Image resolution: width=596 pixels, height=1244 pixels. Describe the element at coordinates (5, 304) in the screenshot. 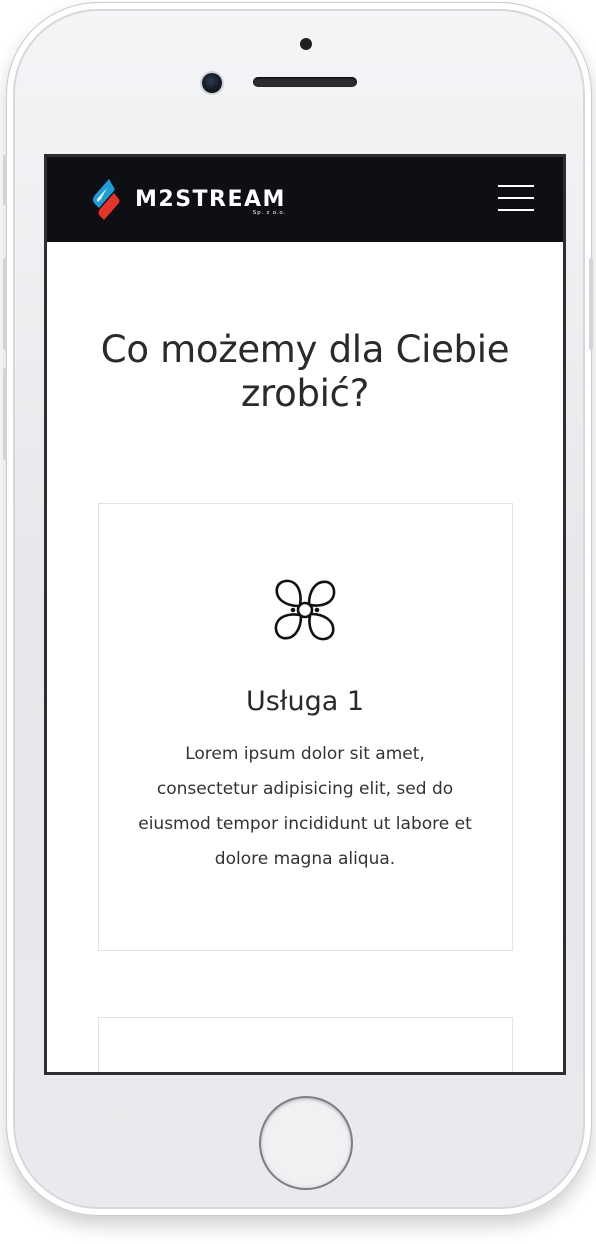

I see `volume-up-button` at that location.